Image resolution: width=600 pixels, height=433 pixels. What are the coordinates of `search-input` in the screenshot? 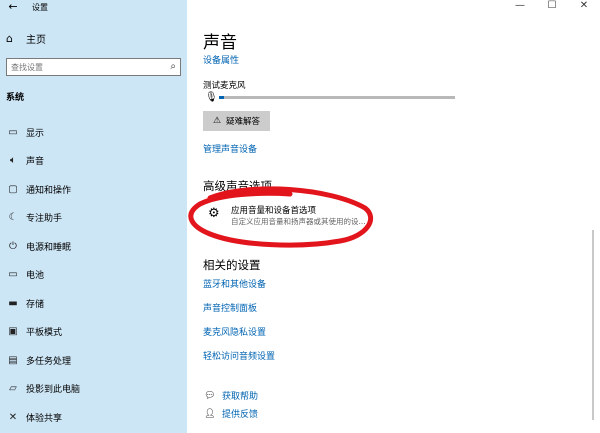 It's located at (82, 67).